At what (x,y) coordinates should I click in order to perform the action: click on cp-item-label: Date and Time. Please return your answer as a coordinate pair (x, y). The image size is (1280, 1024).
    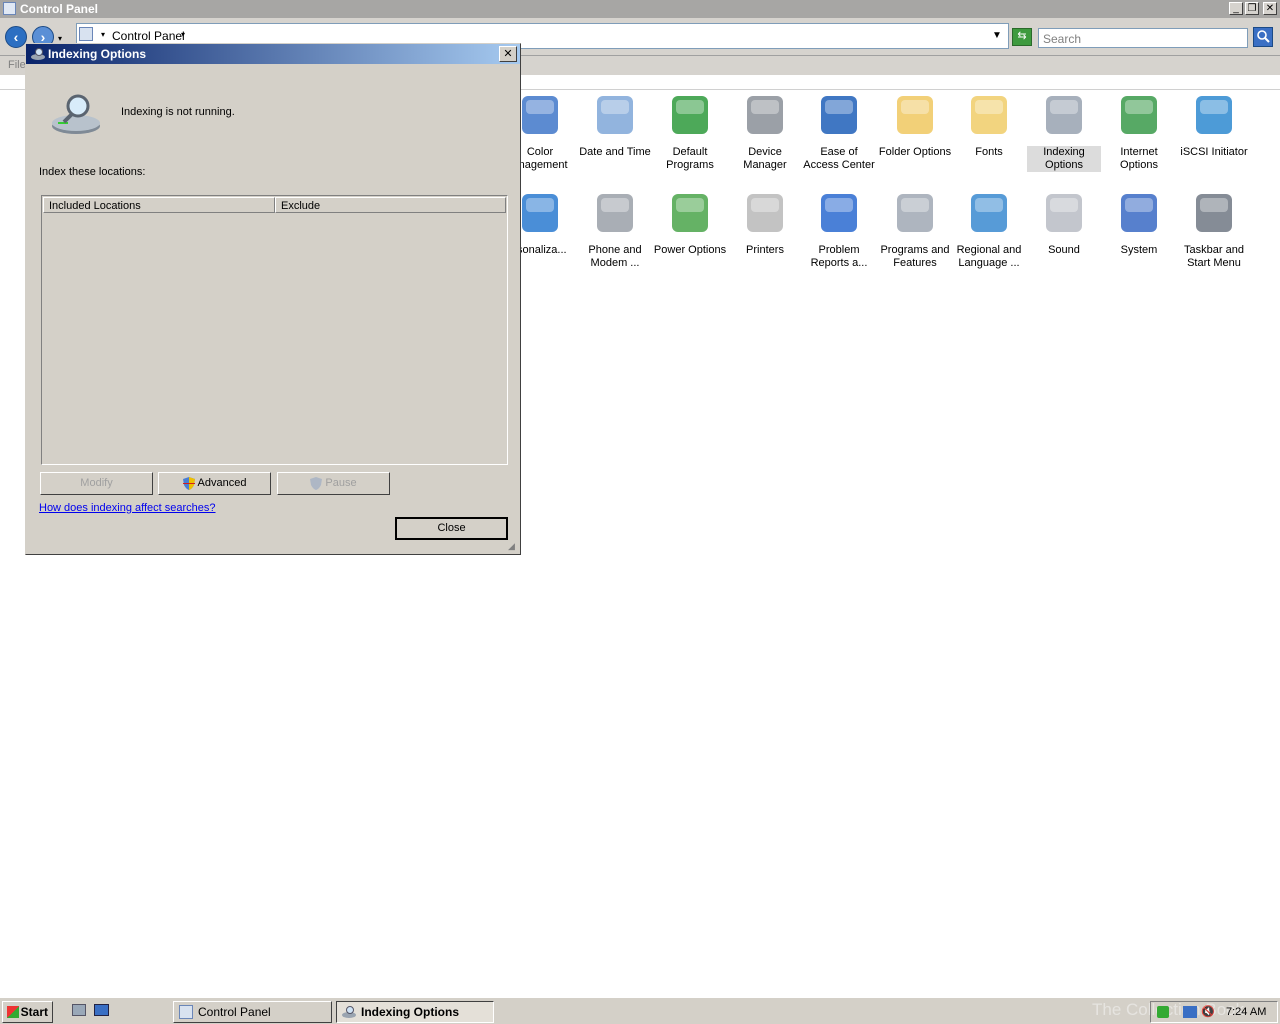
    Looking at the image, I should click on (615, 152).